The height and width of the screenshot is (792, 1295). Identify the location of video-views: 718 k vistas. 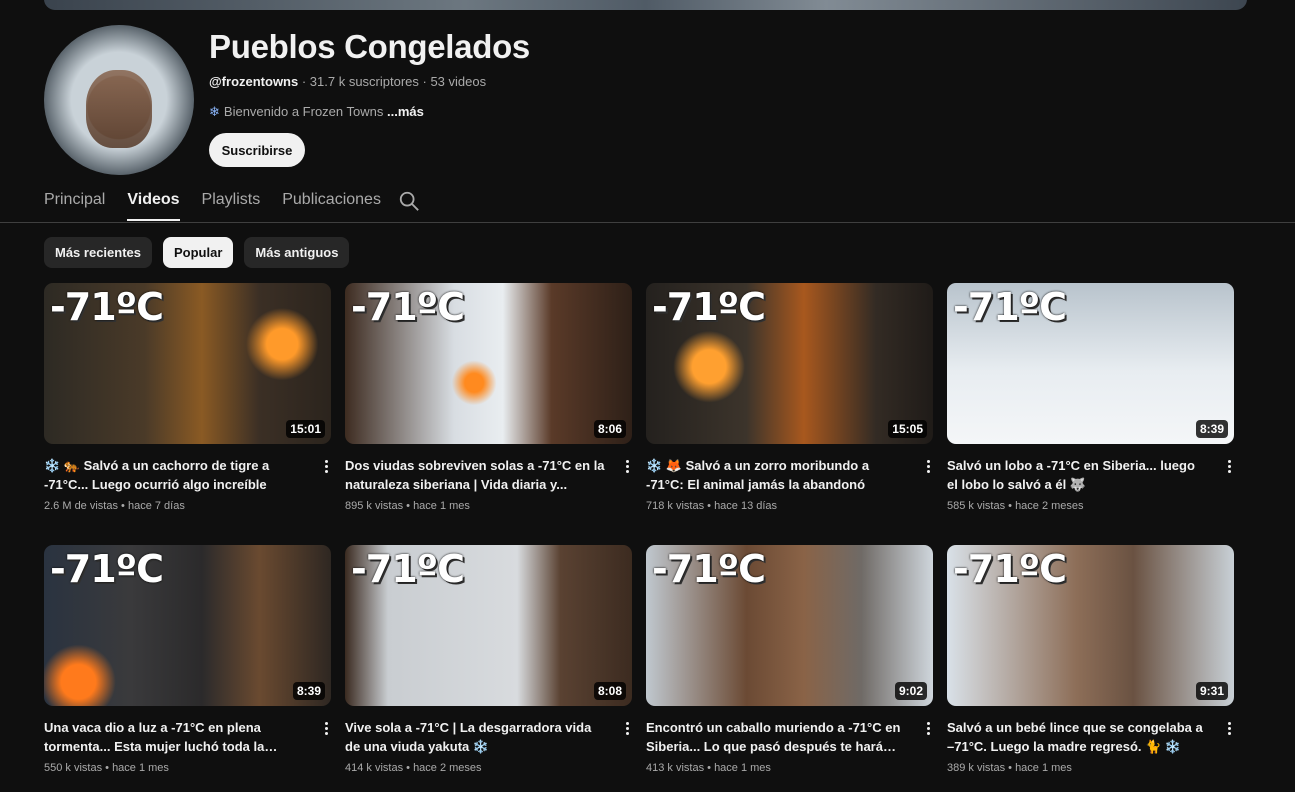
(675, 506).